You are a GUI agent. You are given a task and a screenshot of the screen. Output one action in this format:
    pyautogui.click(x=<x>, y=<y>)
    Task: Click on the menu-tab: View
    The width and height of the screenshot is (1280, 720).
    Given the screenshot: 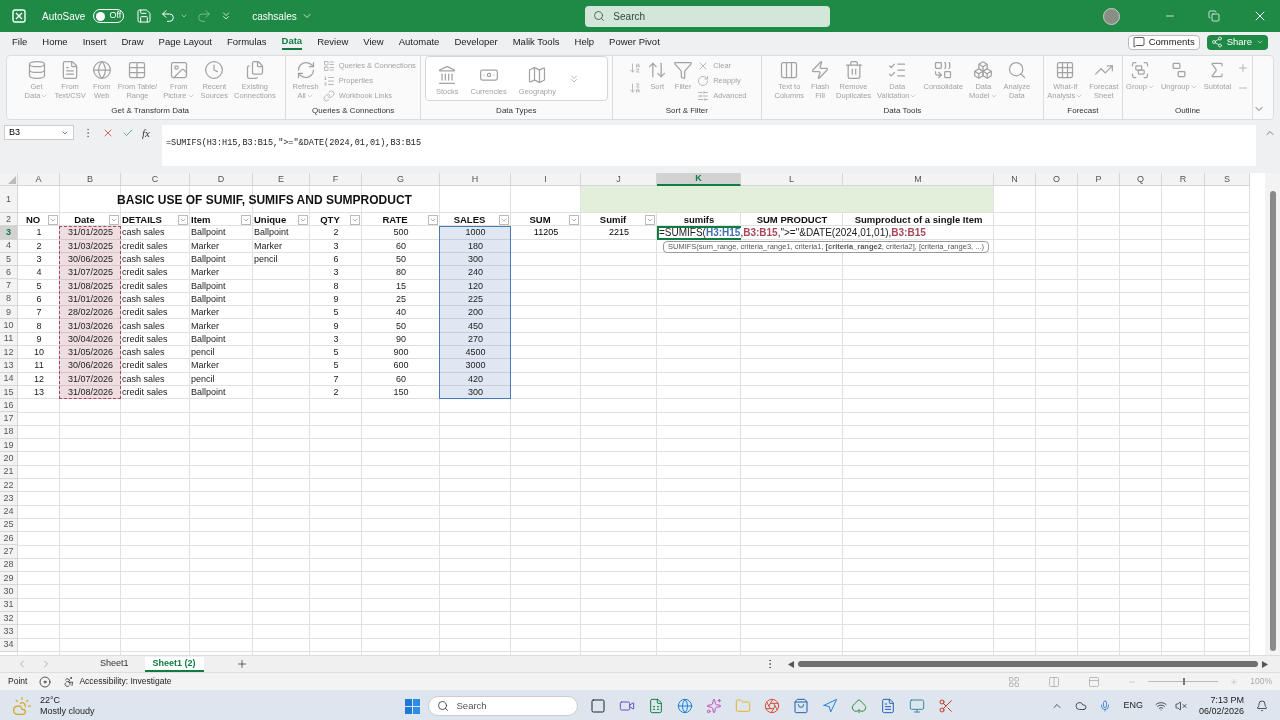 What is the action you would take?
    pyautogui.click(x=373, y=42)
    